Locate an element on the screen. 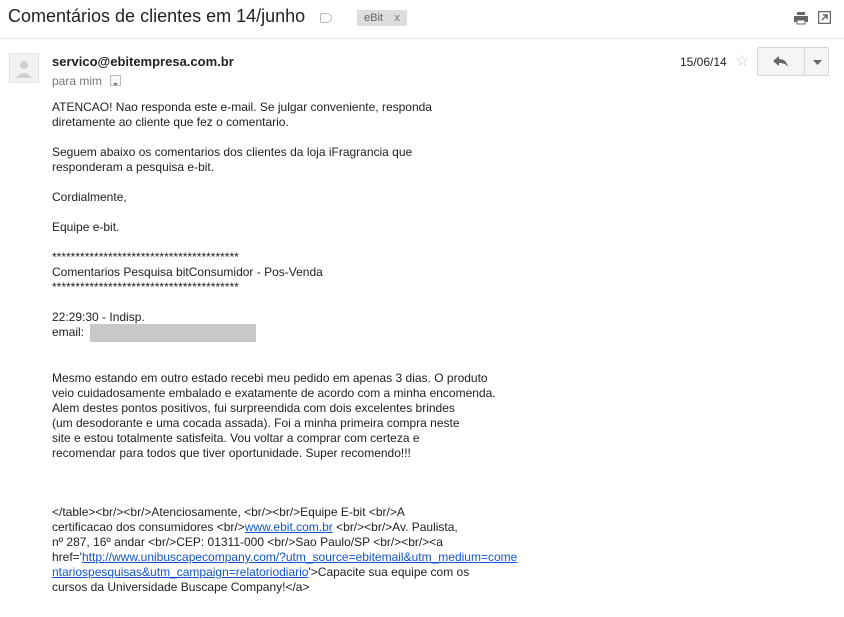 Image resolution: width=844 pixels, height=617 pixels. body-line: Cordialmente, is located at coordinates (89, 197).